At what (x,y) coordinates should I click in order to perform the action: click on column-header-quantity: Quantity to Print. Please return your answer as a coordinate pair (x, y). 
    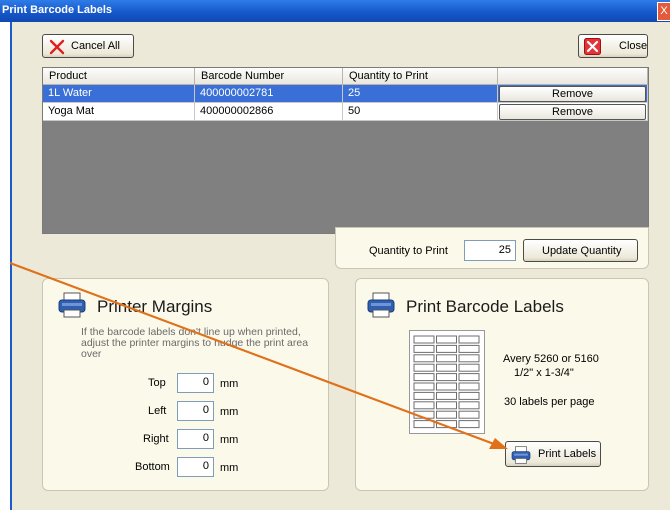
    Looking at the image, I should click on (420, 76).